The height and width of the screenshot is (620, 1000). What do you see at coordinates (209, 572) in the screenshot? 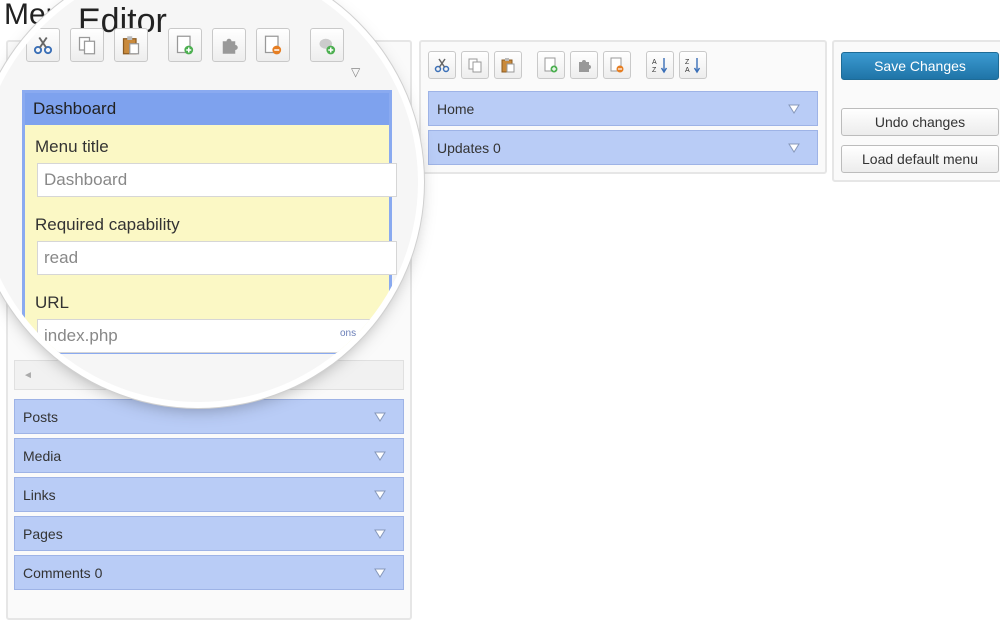
I see `menu-item-comments: Comments 0` at bounding box center [209, 572].